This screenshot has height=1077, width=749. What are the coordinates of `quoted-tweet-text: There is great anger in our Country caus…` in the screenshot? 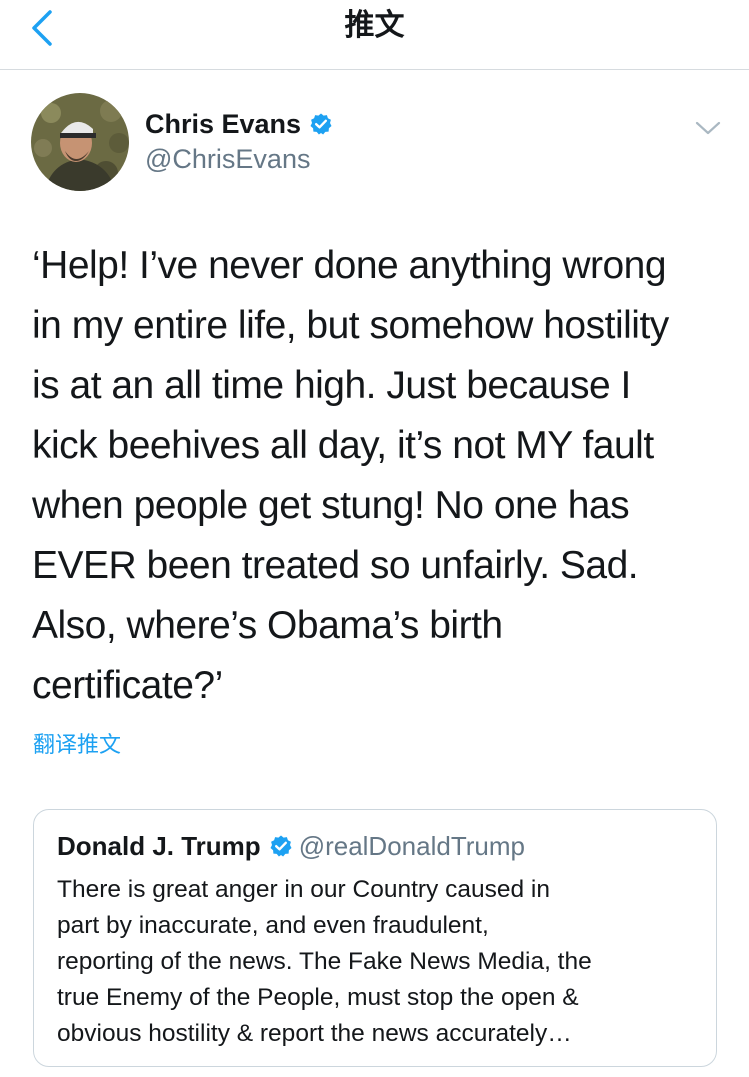 It's located at (324, 961).